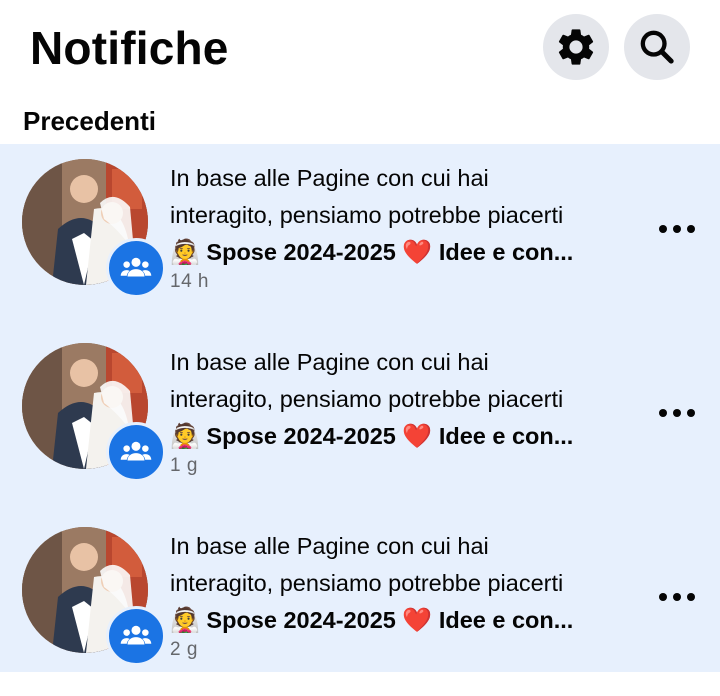 The image size is (720, 696). Describe the element at coordinates (184, 465) in the screenshot. I see `notification-time: 1 g` at that location.